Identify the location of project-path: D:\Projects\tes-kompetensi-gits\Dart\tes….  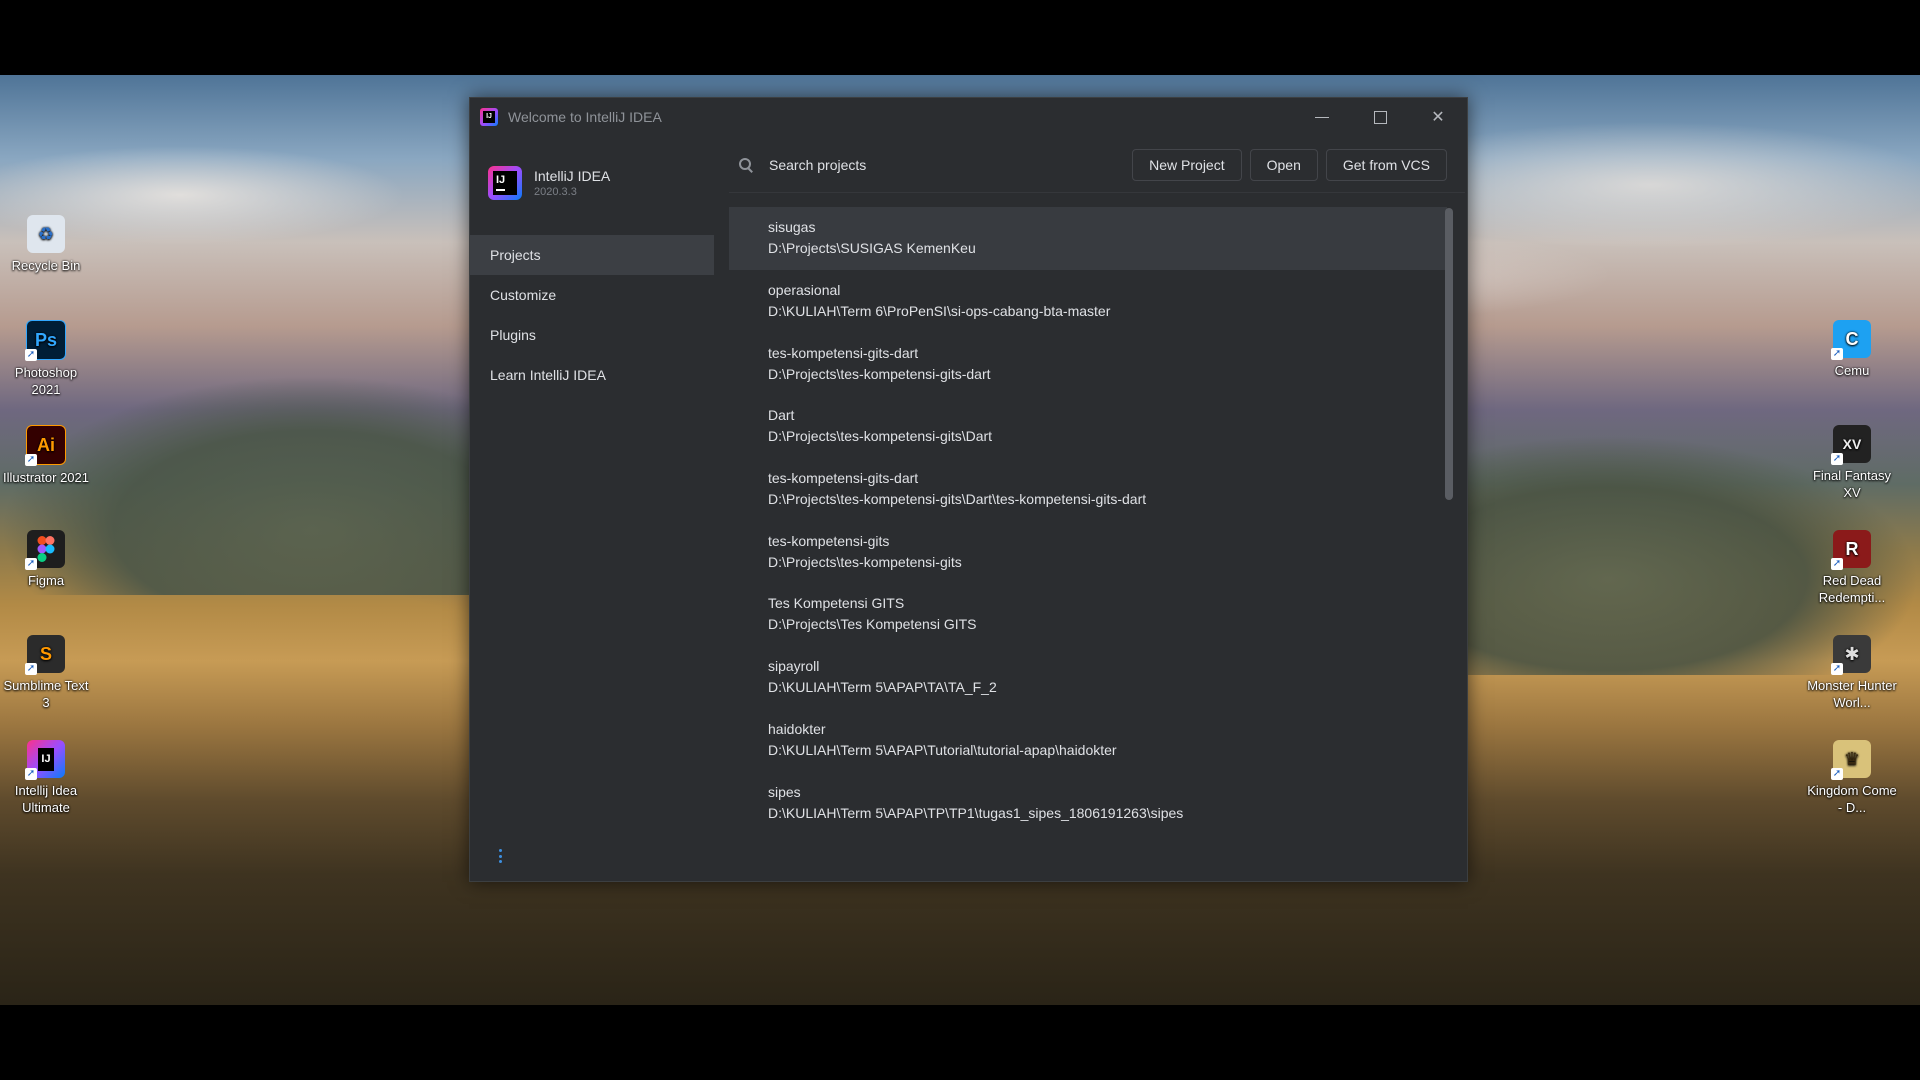
(957, 499).